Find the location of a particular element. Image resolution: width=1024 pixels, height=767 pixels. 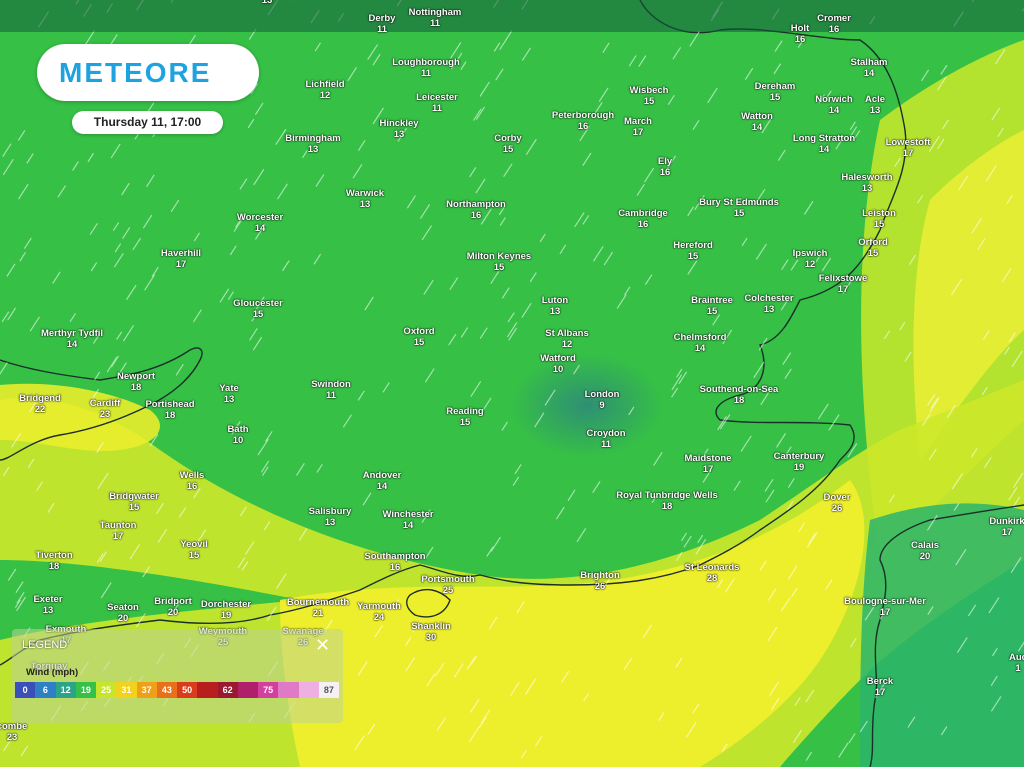

place-label: Yeovil 15 is located at coordinates (194, 550).